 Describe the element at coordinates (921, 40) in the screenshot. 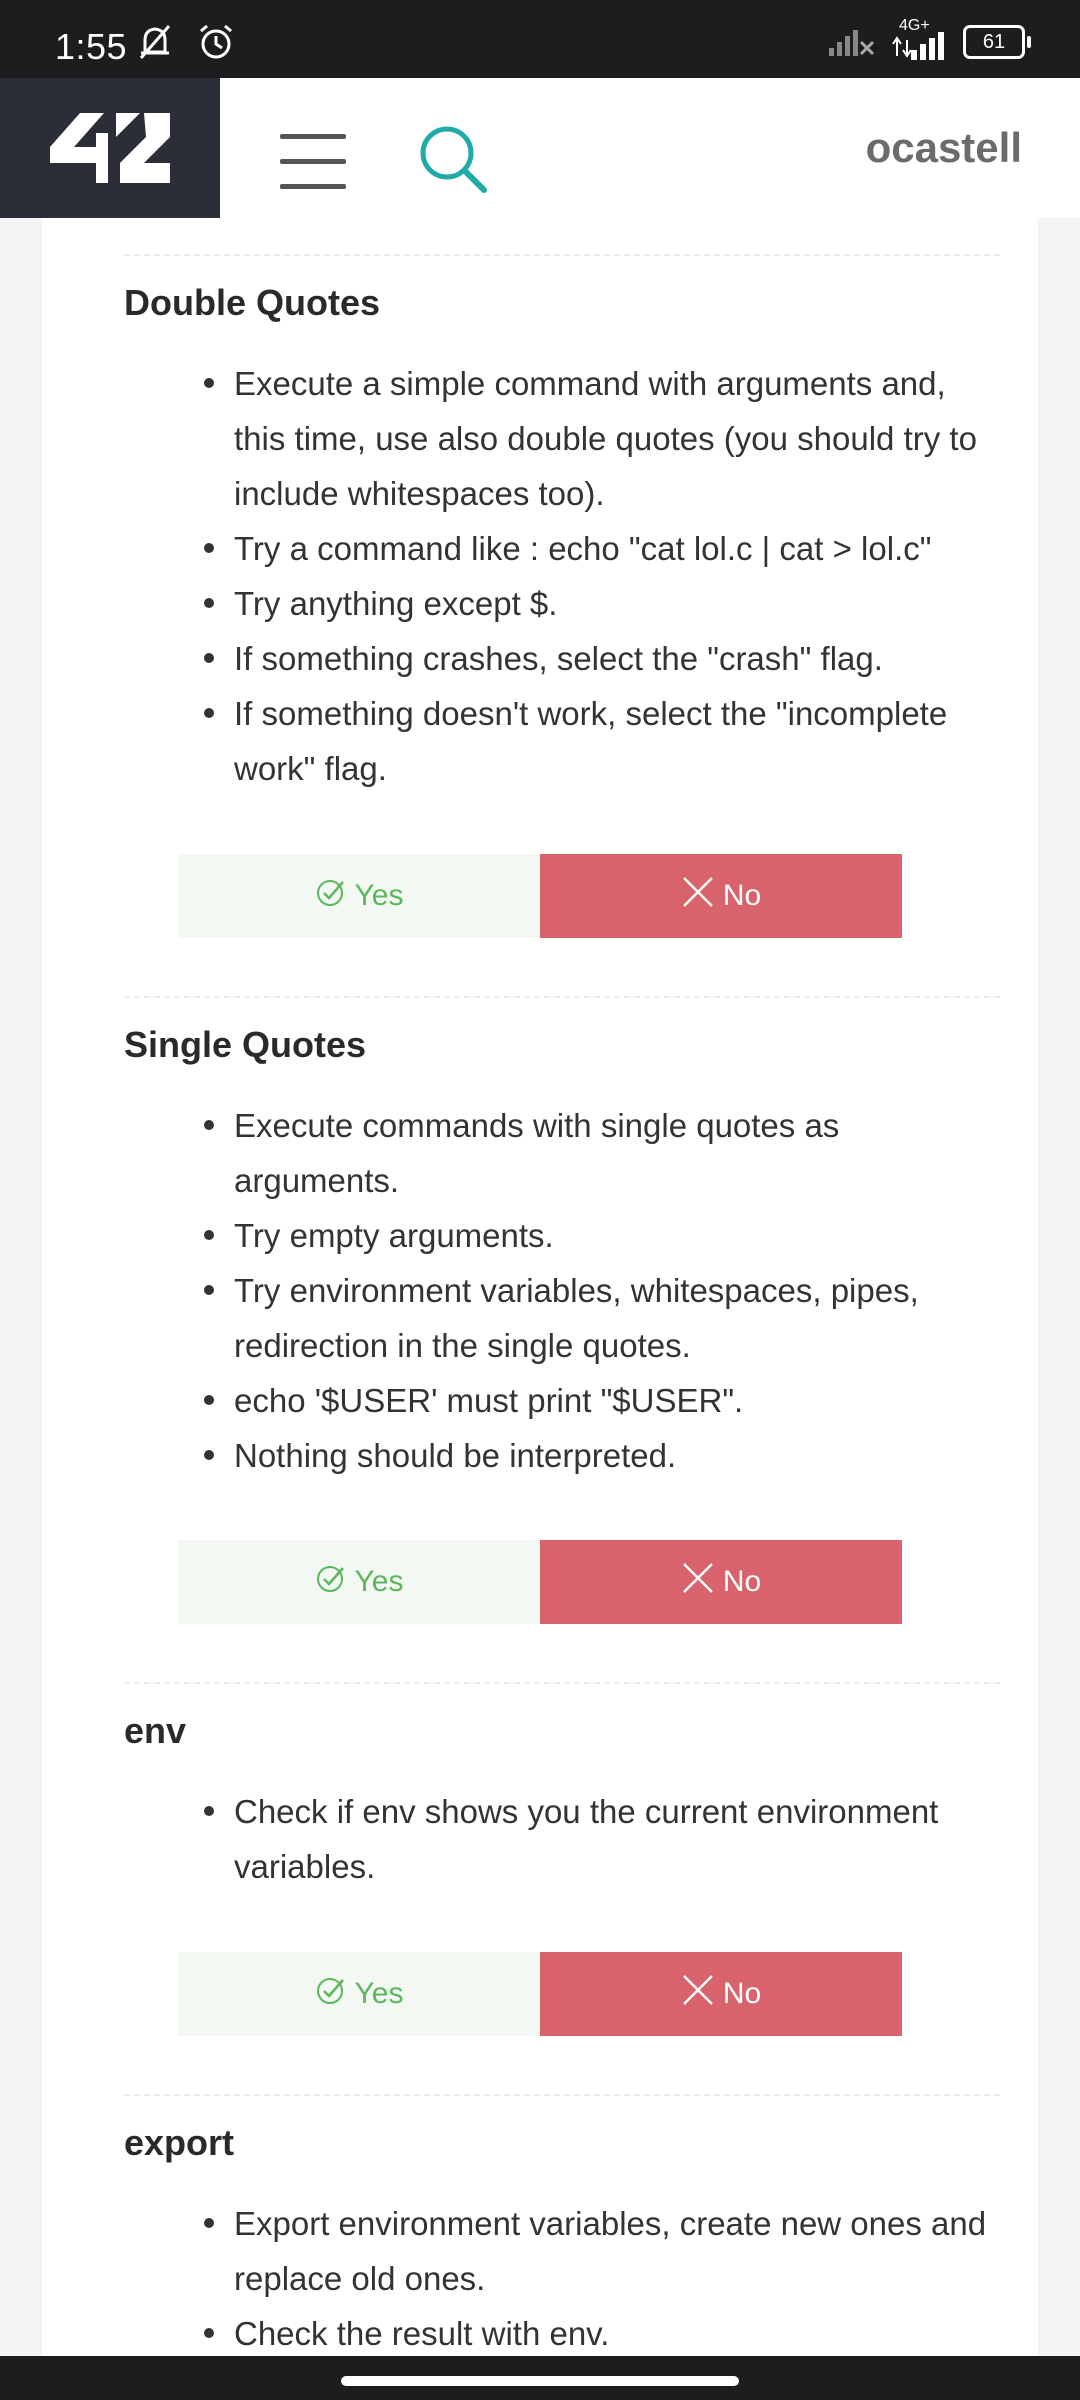

I see `signal-icon: 4G+` at that location.